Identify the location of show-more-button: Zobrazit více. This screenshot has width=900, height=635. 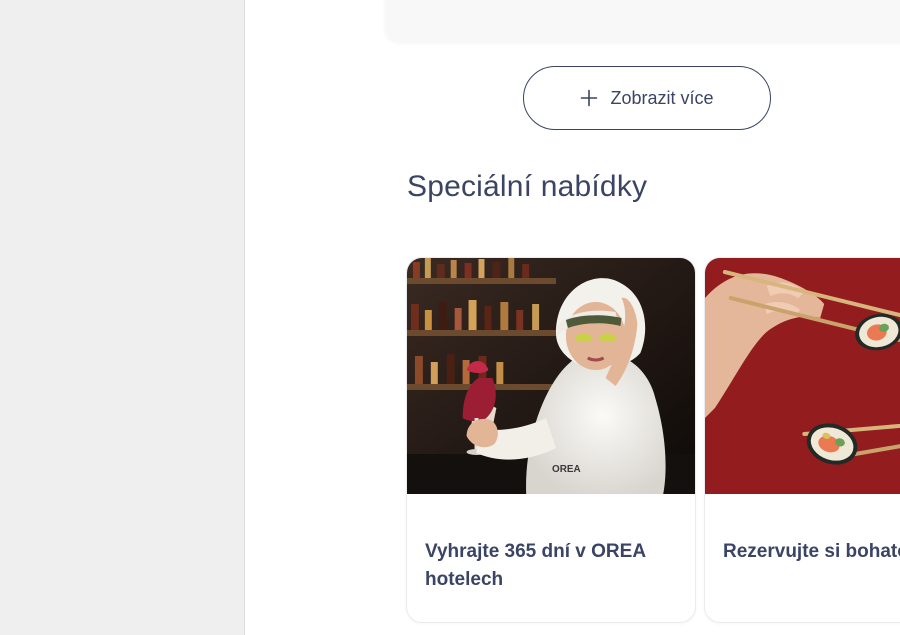
(647, 98).